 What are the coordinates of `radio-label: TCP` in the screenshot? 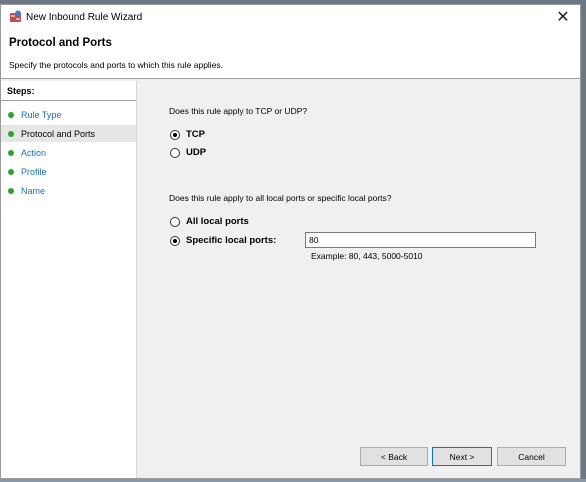 It's located at (195, 134).